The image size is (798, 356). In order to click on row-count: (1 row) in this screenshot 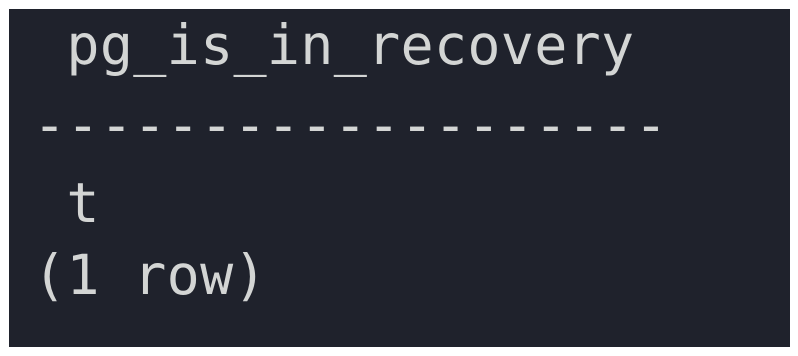, I will do `click(150, 275)`.